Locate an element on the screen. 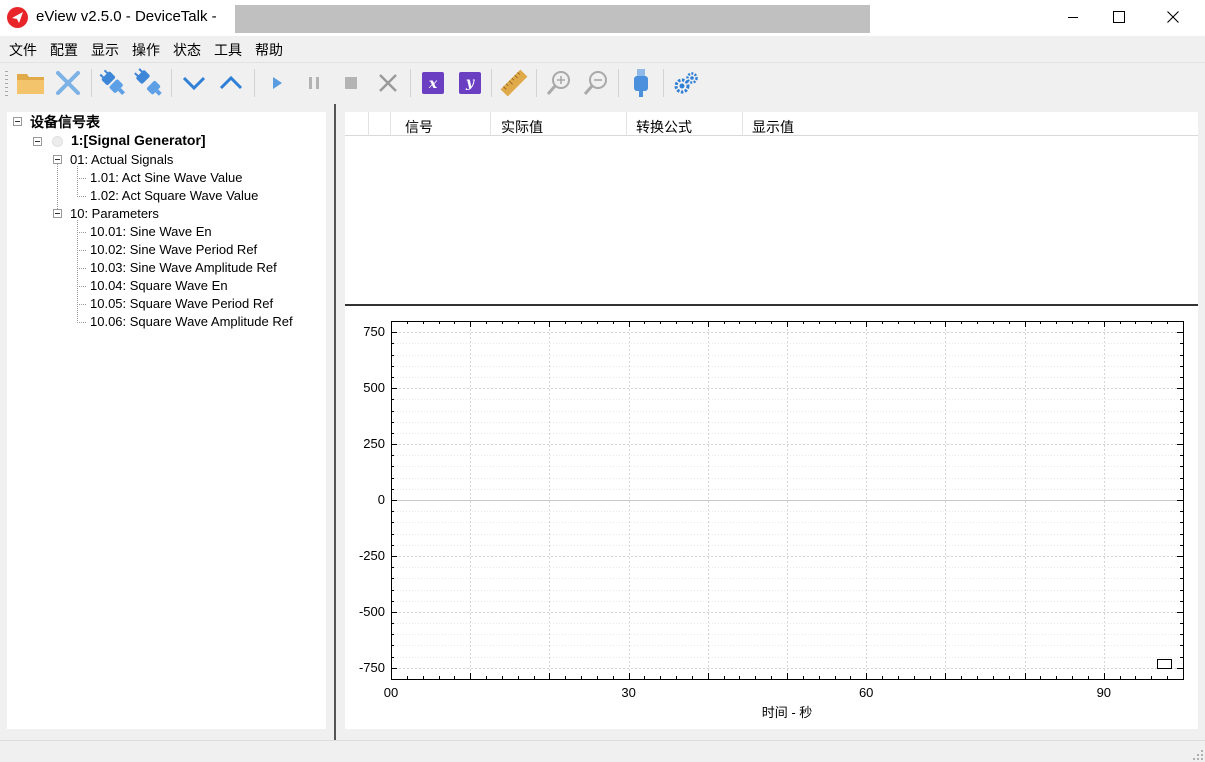 This screenshot has height=762, width=1205. usb-button is located at coordinates (641, 83).